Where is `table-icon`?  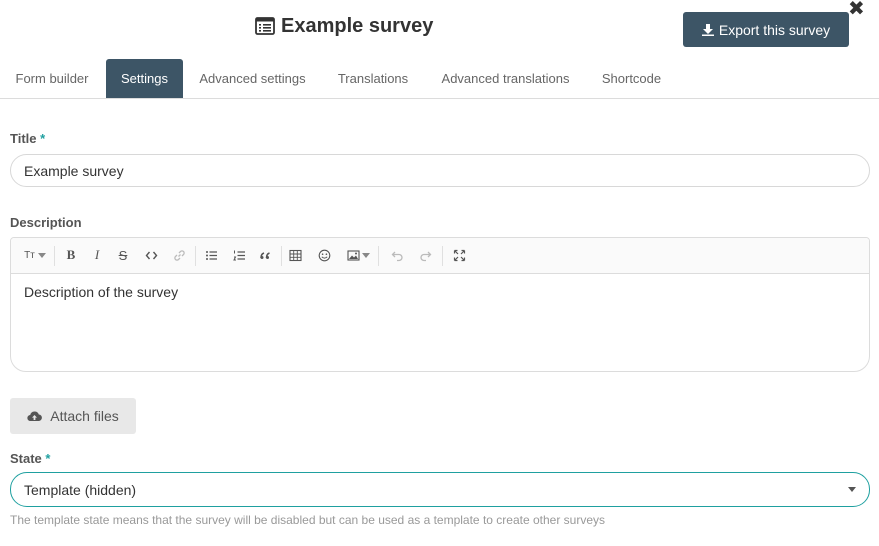
table-icon is located at coordinates (295, 255).